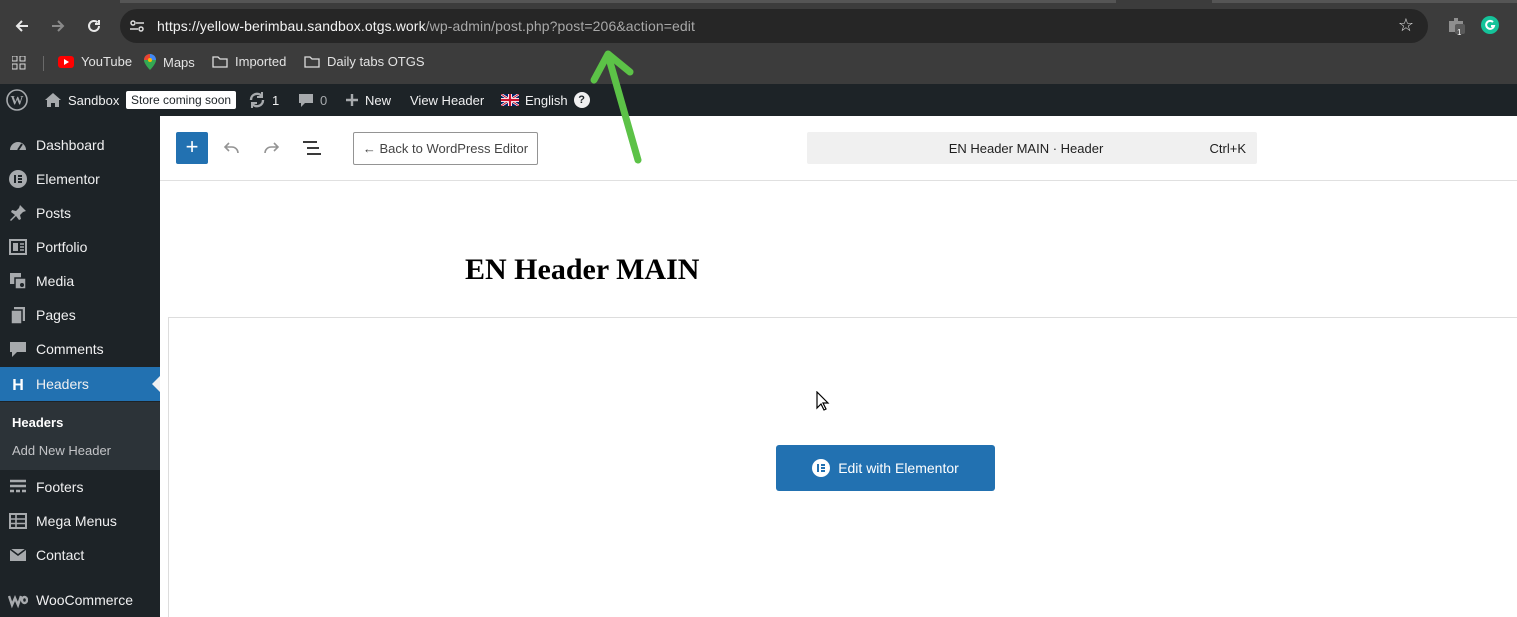  I want to click on pin-icon, so click(18, 213).